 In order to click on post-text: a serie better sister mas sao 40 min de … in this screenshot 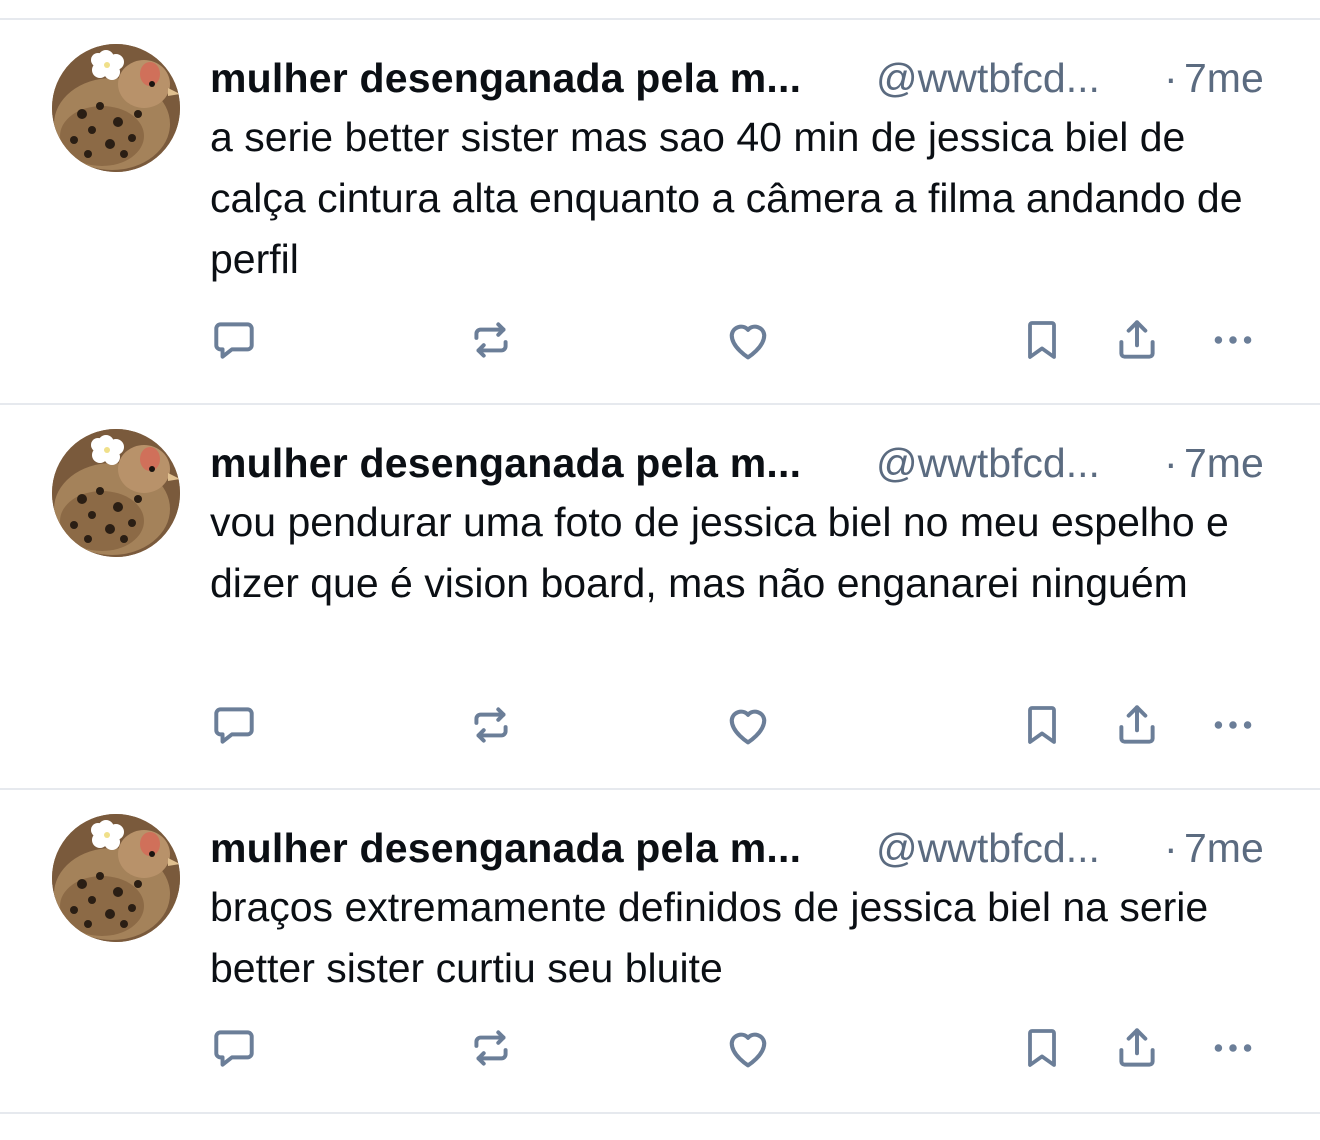, I will do `click(726, 198)`.